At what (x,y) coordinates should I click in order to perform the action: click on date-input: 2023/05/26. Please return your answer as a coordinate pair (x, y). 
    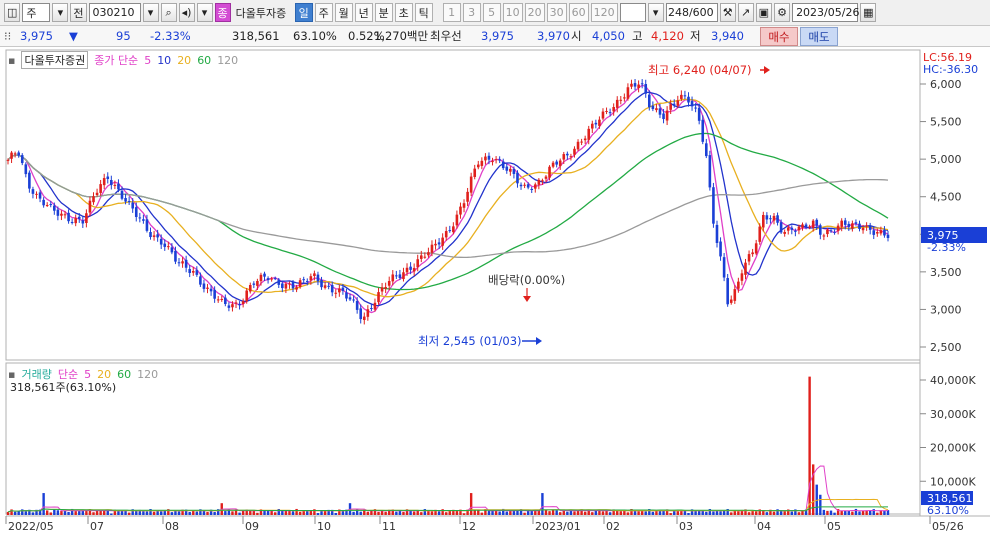
    Looking at the image, I should click on (825, 12).